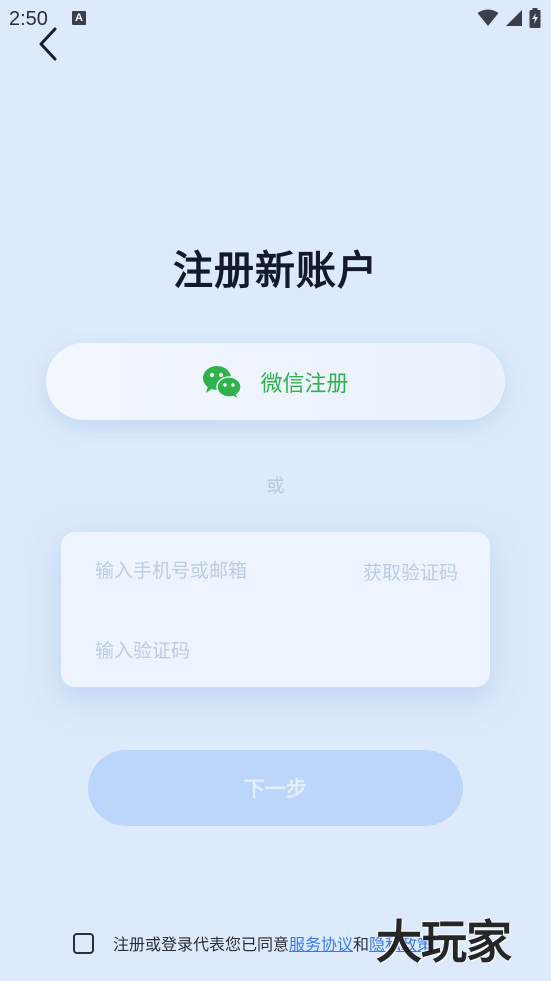 This screenshot has width=551, height=981. What do you see at coordinates (83, 943) in the screenshot?
I see `agreement-checkbox` at bounding box center [83, 943].